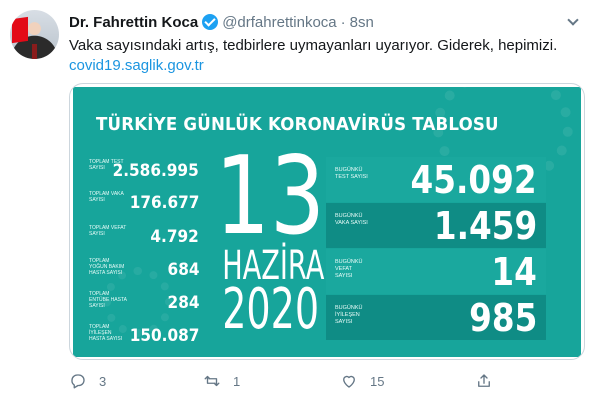 The height and width of the screenshot is (408, 598). Describe the element at coordinates (362, 22) in the screenshot. I see `timestamp: 8sn` at that location.